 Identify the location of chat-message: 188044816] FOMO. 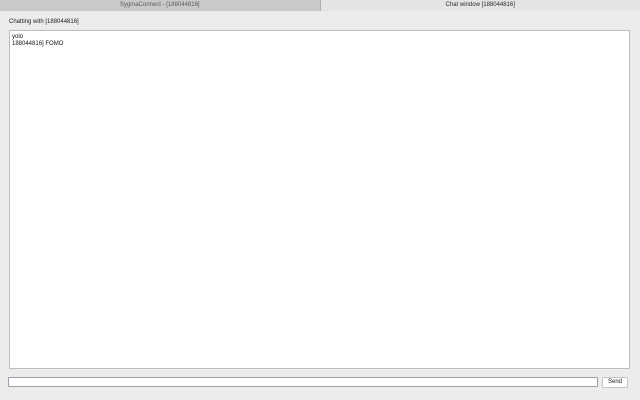
(38, 44).